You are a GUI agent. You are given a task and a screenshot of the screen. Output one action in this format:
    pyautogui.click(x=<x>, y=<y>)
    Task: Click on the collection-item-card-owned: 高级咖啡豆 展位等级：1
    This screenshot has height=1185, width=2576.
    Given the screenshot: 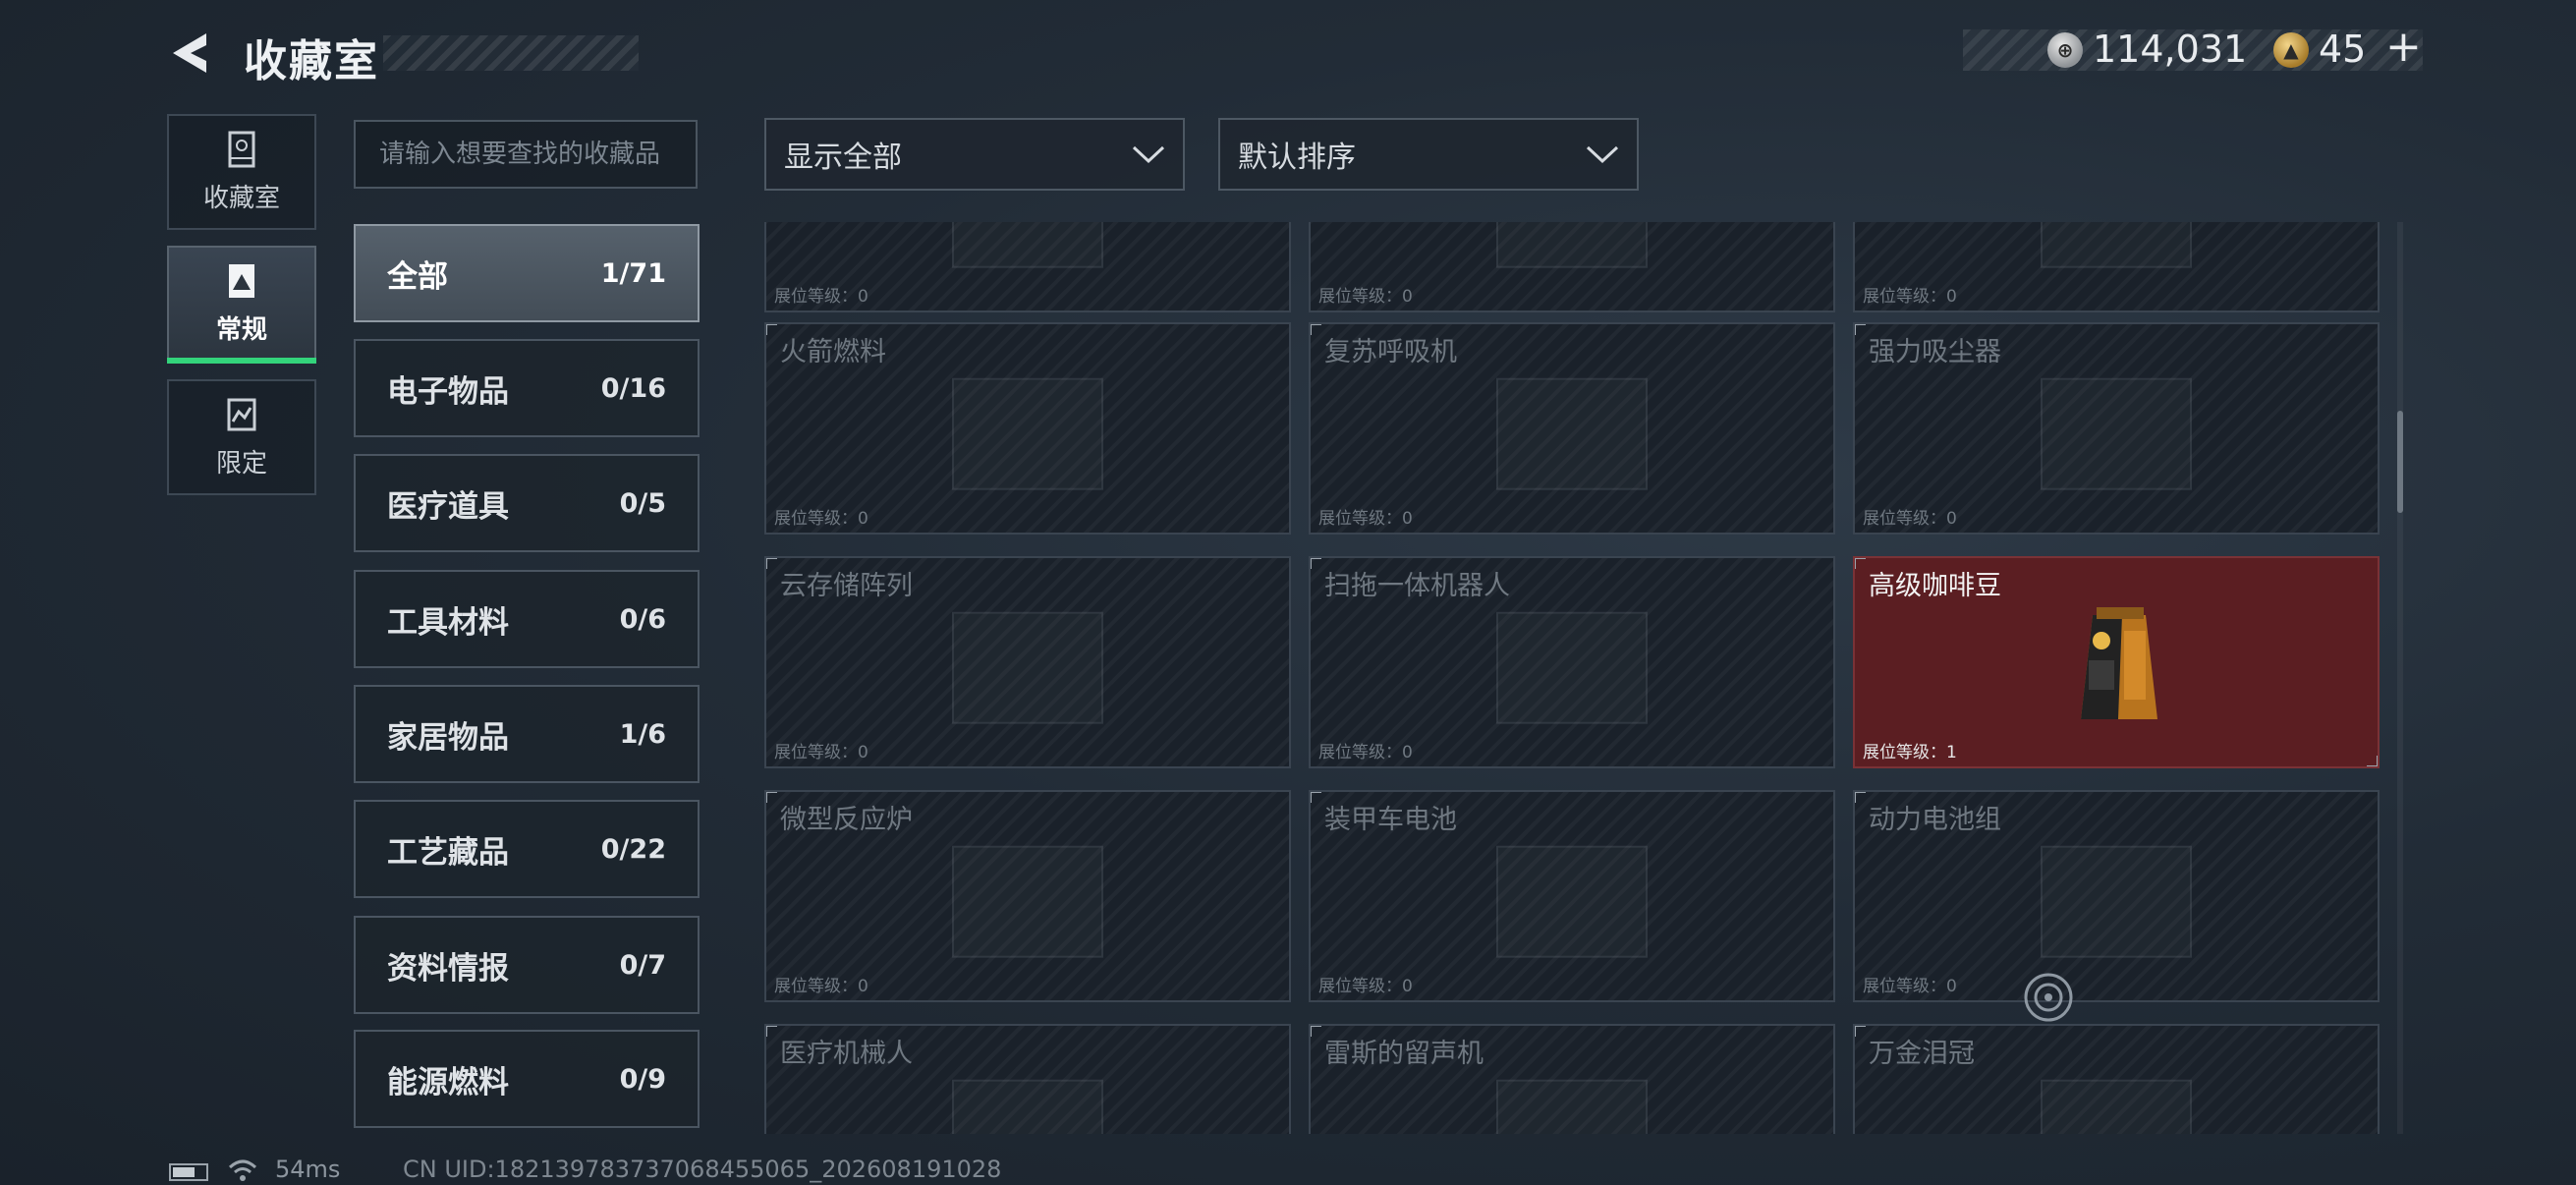 What is the action you would take?
    pyautogui.click(x=2116, y=662)
    